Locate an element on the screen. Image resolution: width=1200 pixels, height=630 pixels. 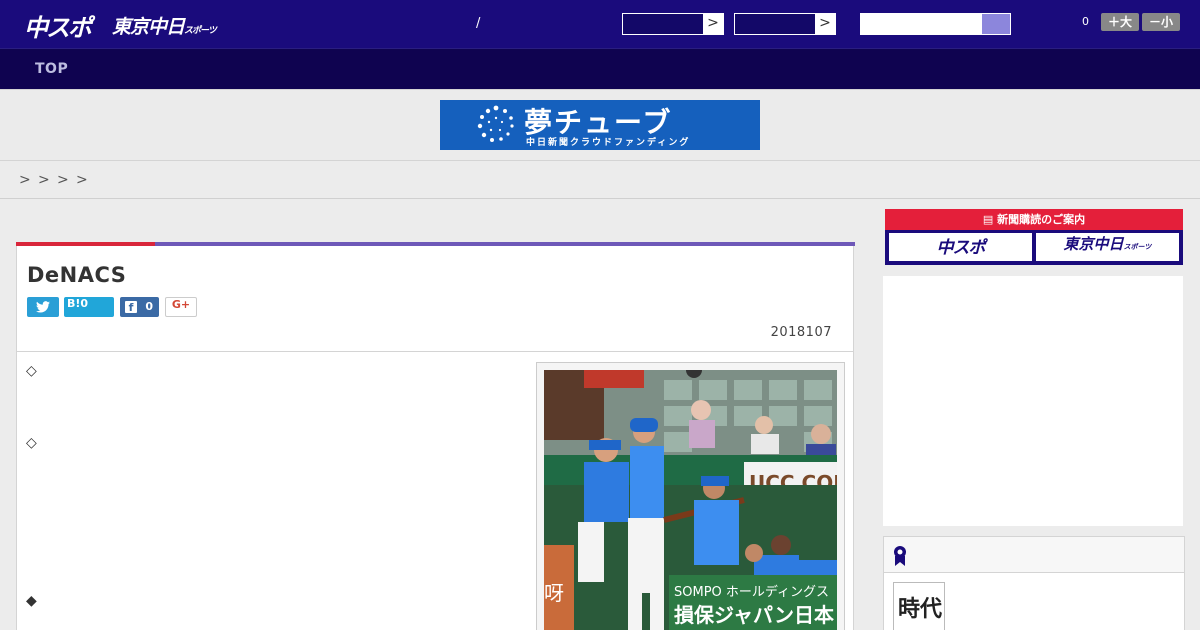
search-input is located at coordinates (922, 24).